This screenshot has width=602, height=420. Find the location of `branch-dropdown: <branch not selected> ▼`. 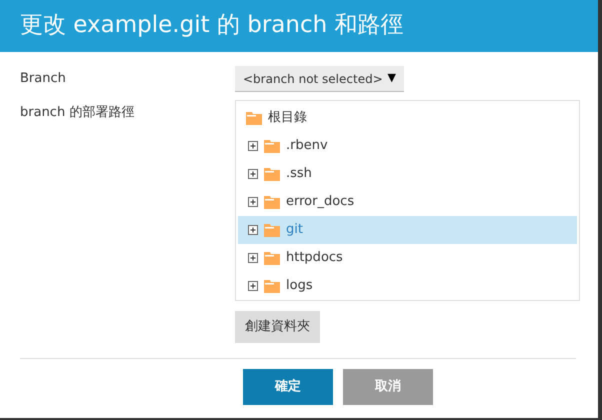

branch-dropdown: <branch not selected> ▼ is located at coordinates (319, 79).